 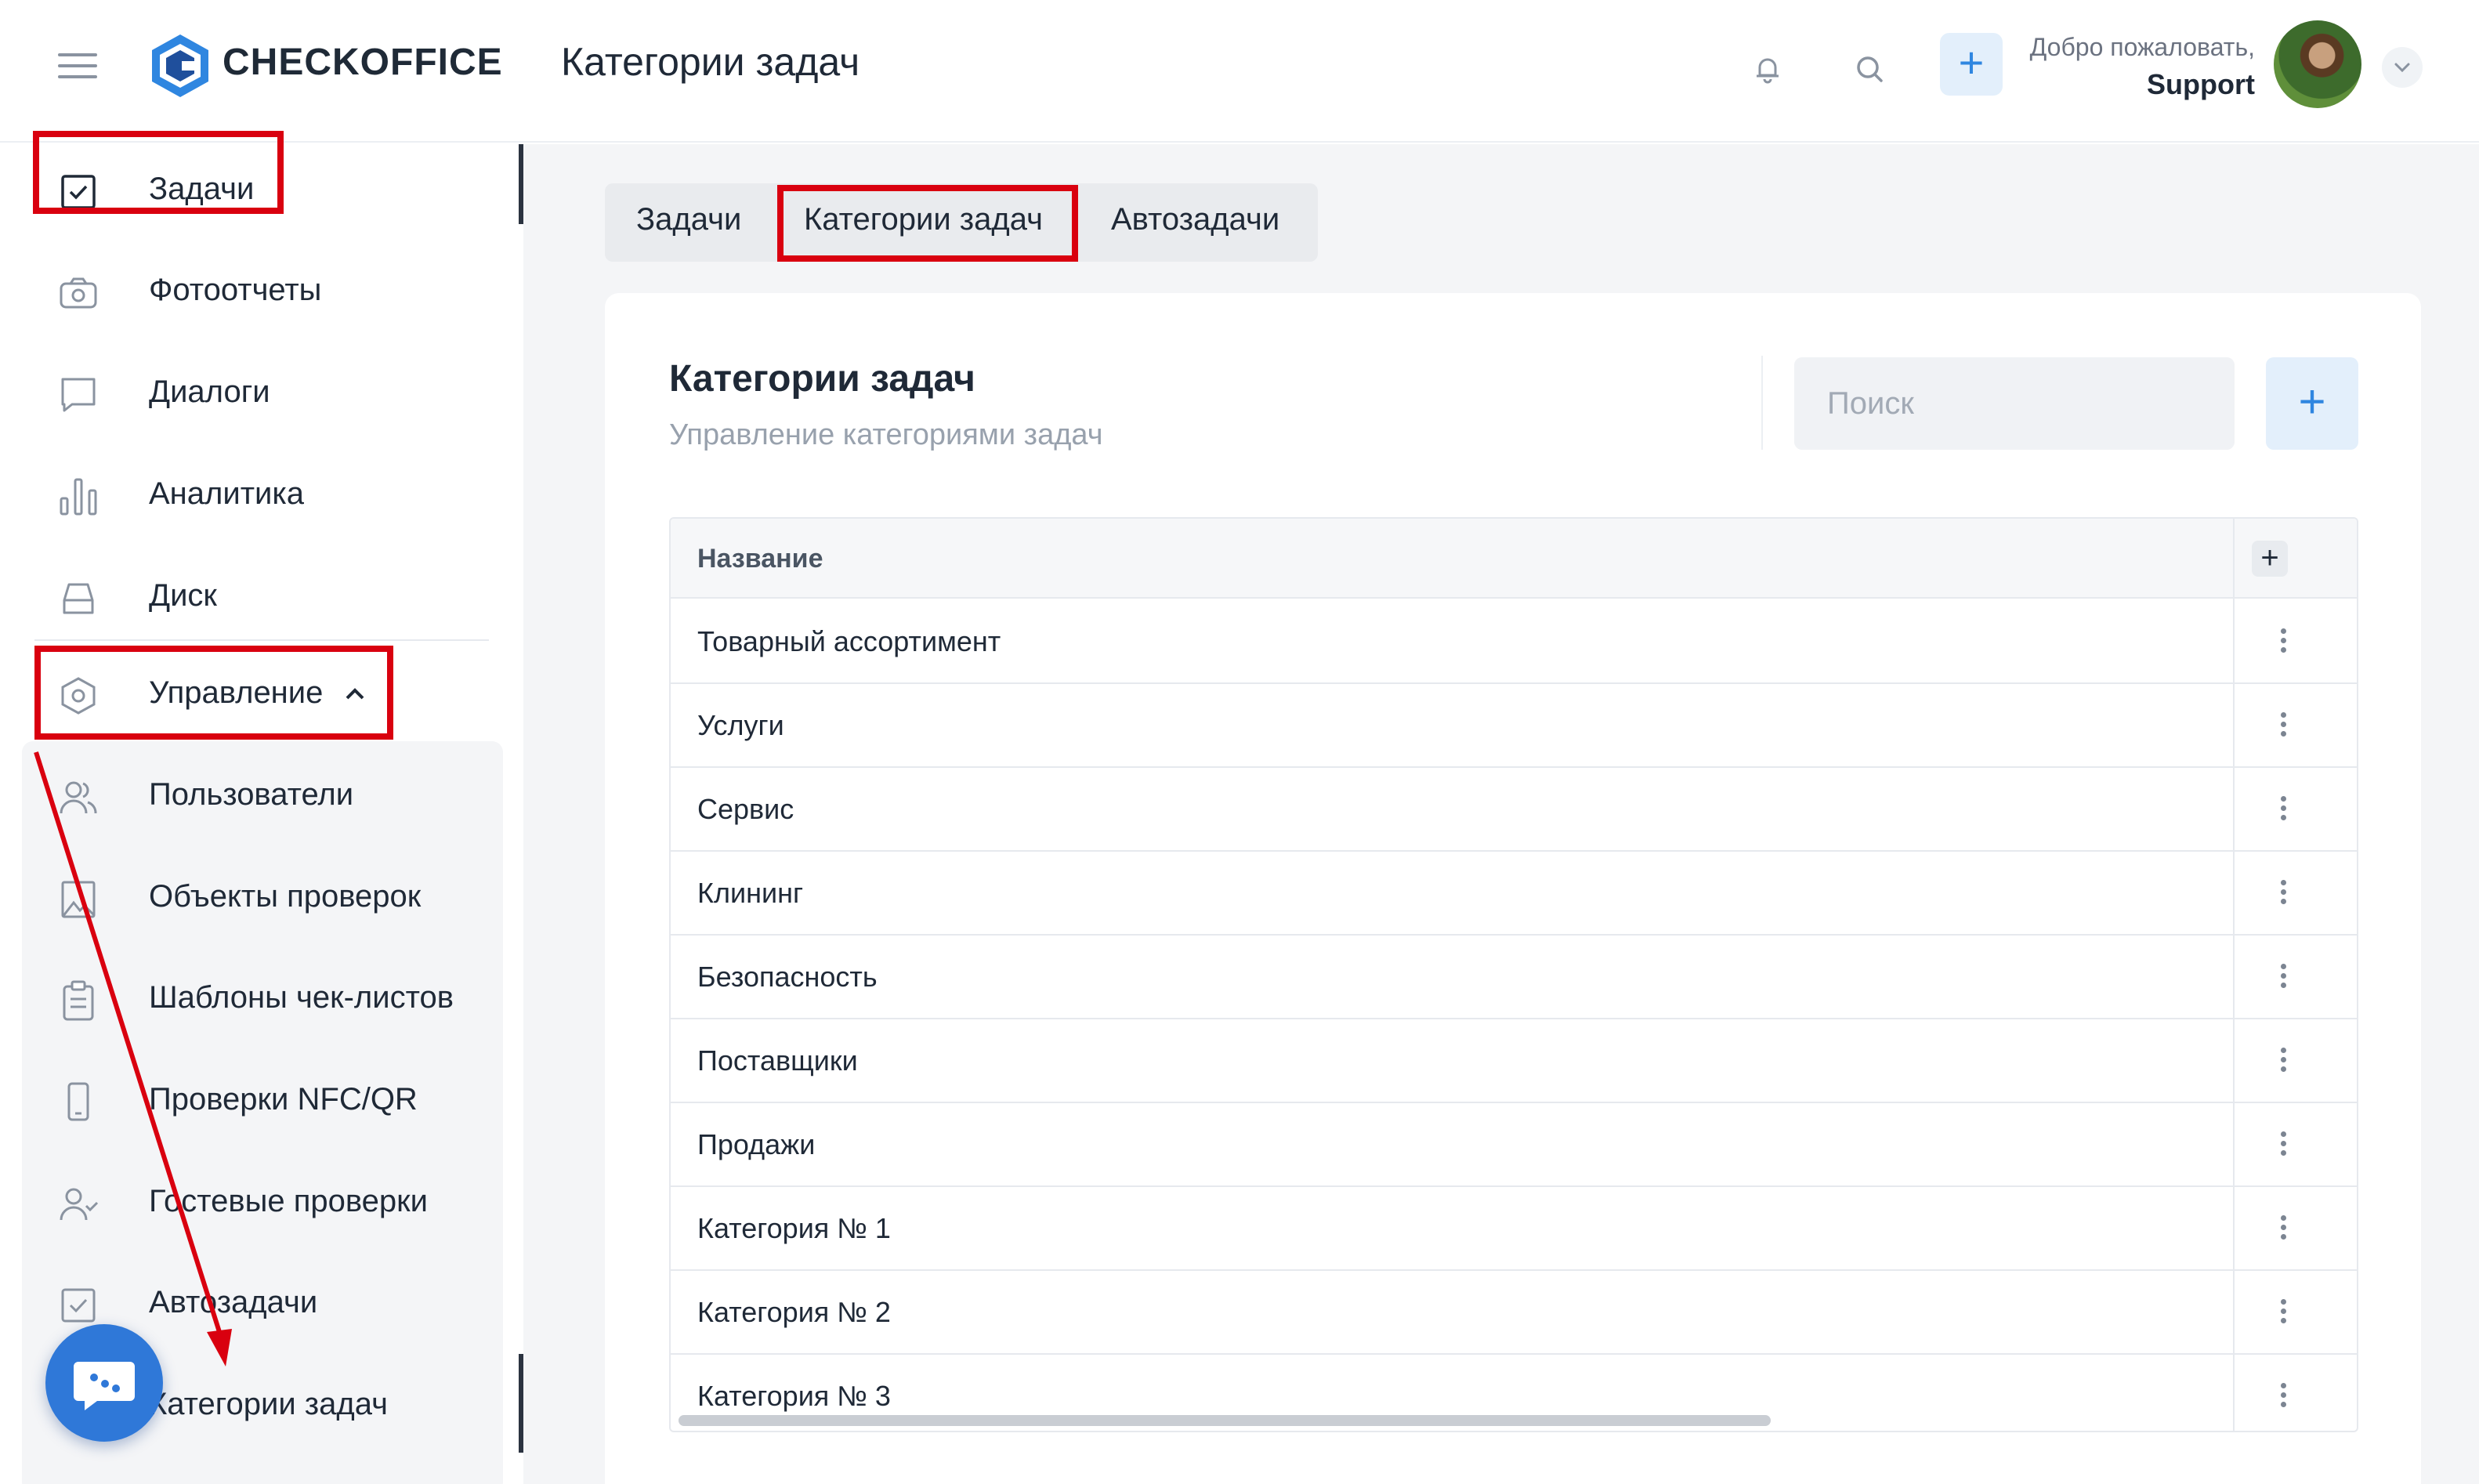 What do you see at coordinates (302, 997) in the screenshot?
I see `sidebar-item-label: Шаблоны чек-листов` at bounding box center [302, 997].